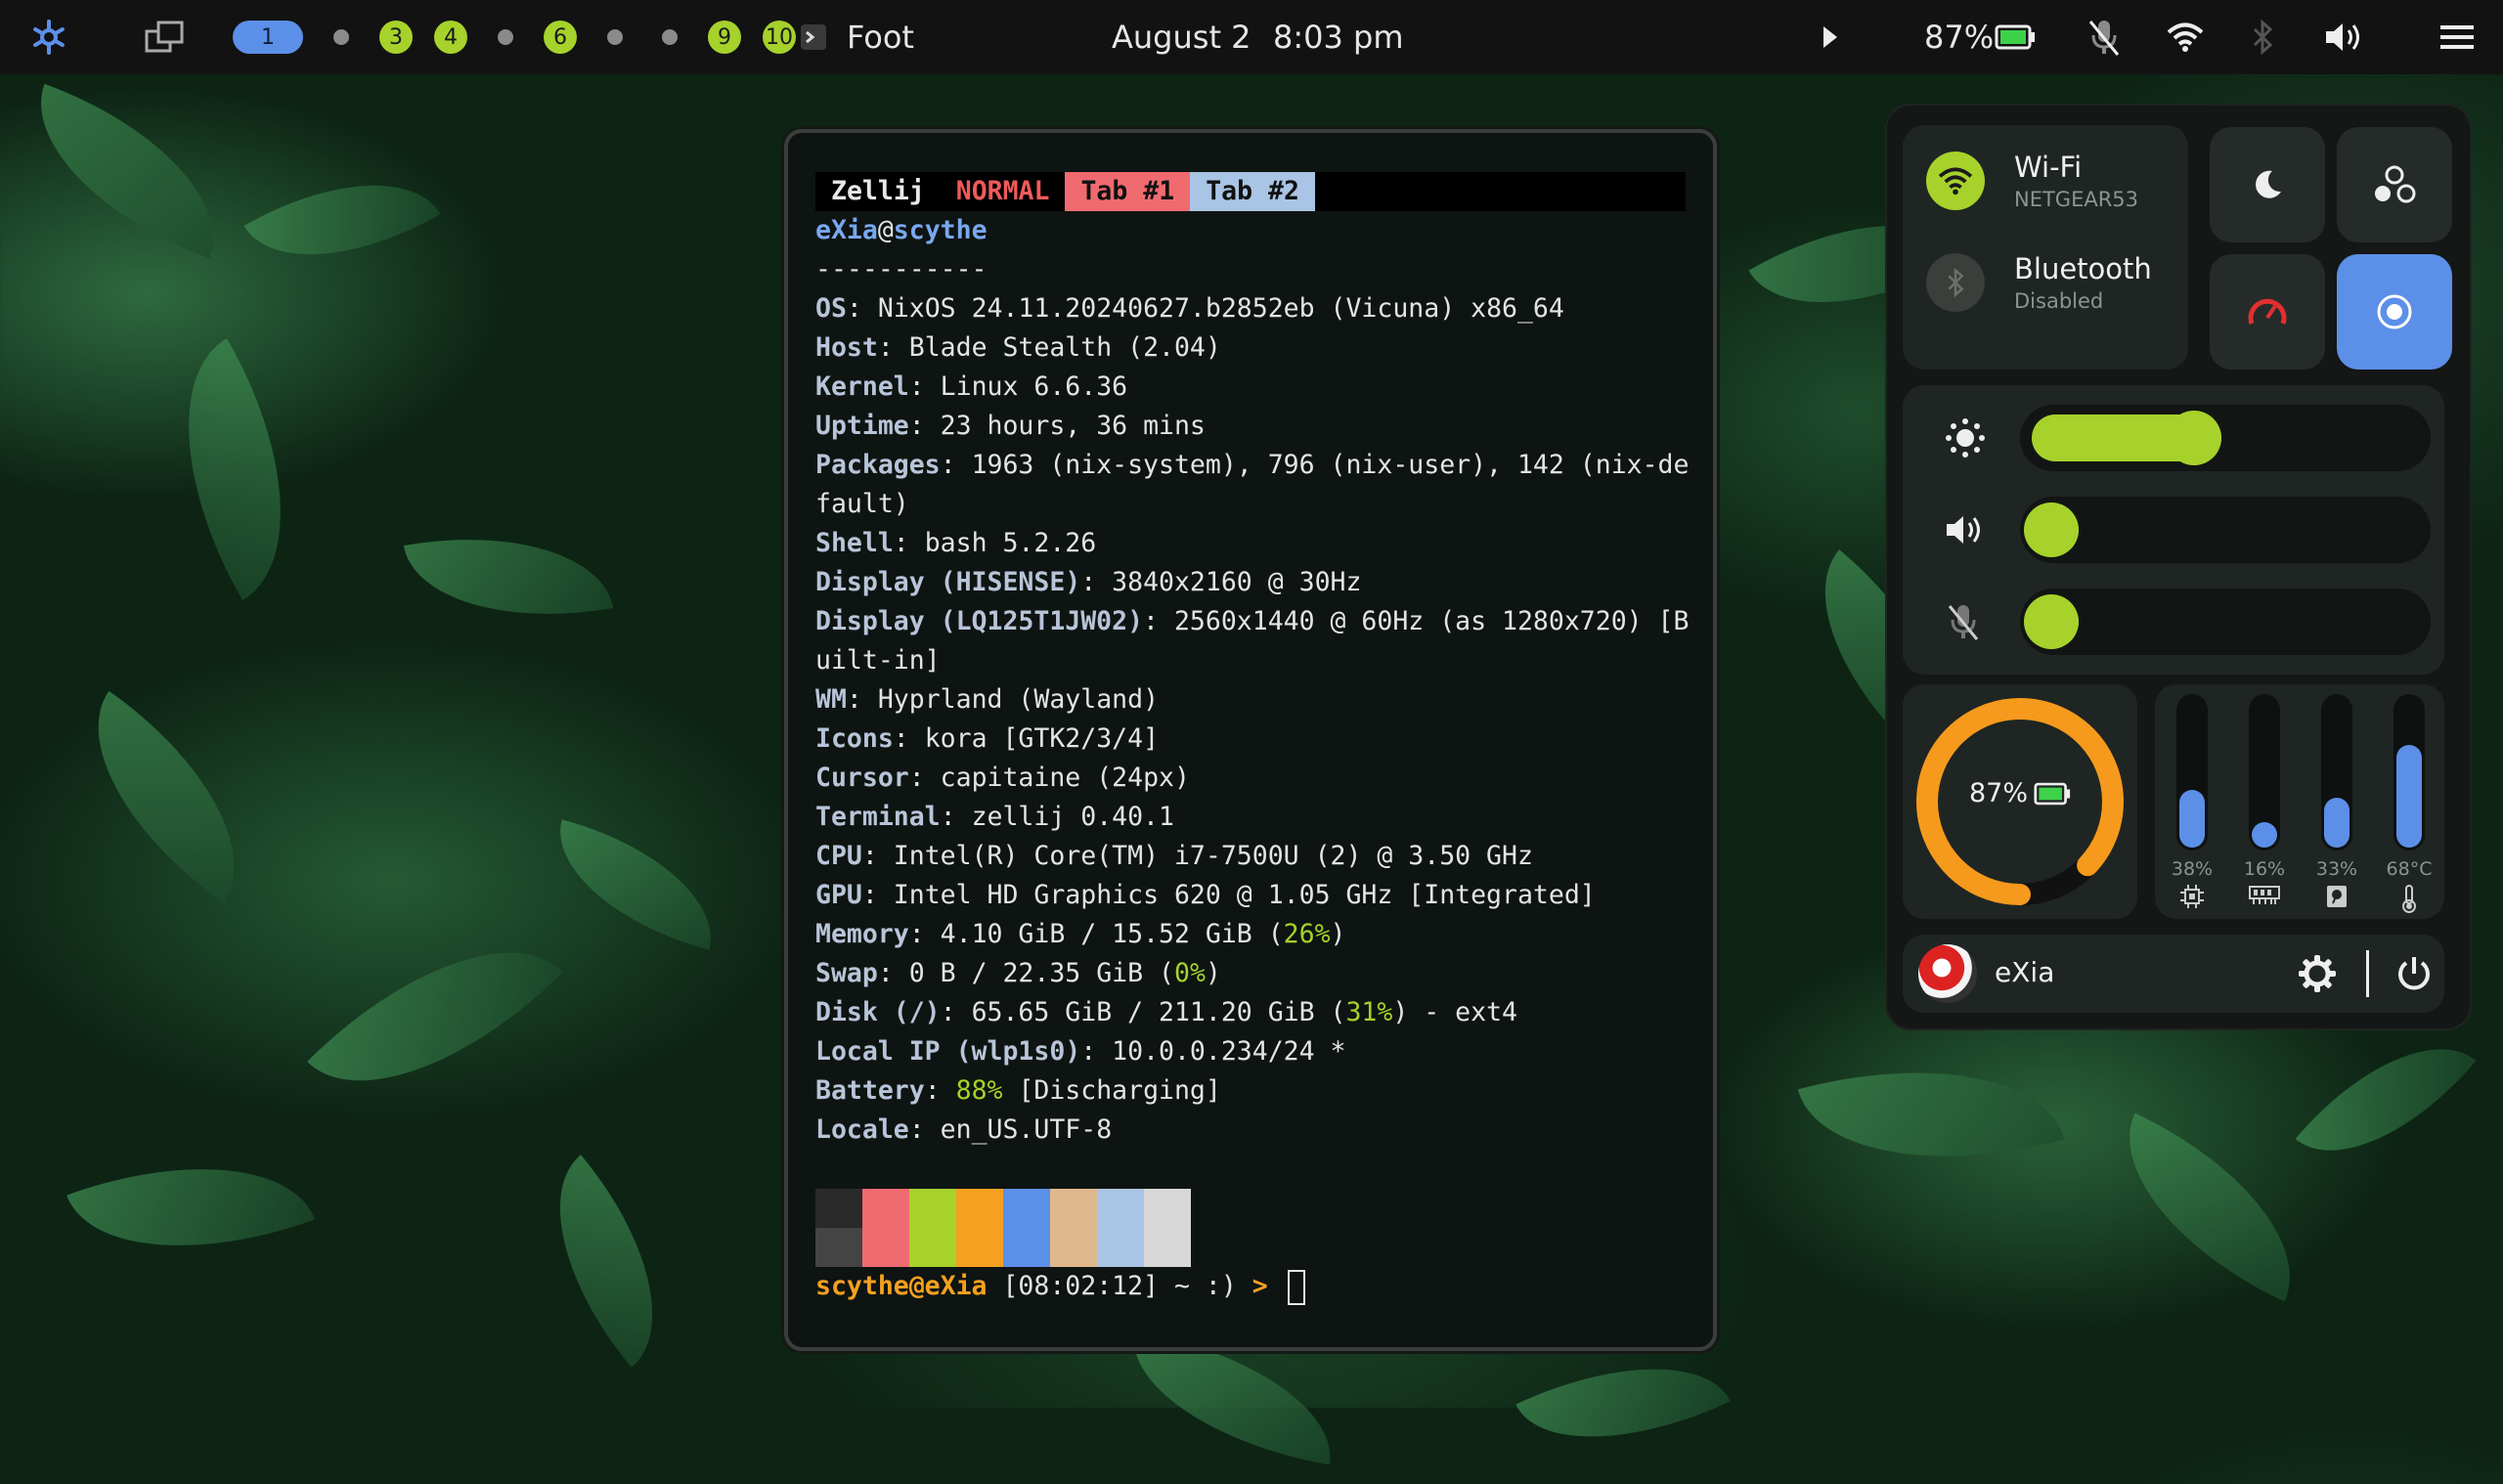 The height and width of the screenshot is (1484, 2503). Describe the element at coordinates (1338, 37) in the screenshot. I see `clock-time: 8:03 pm` at that location.